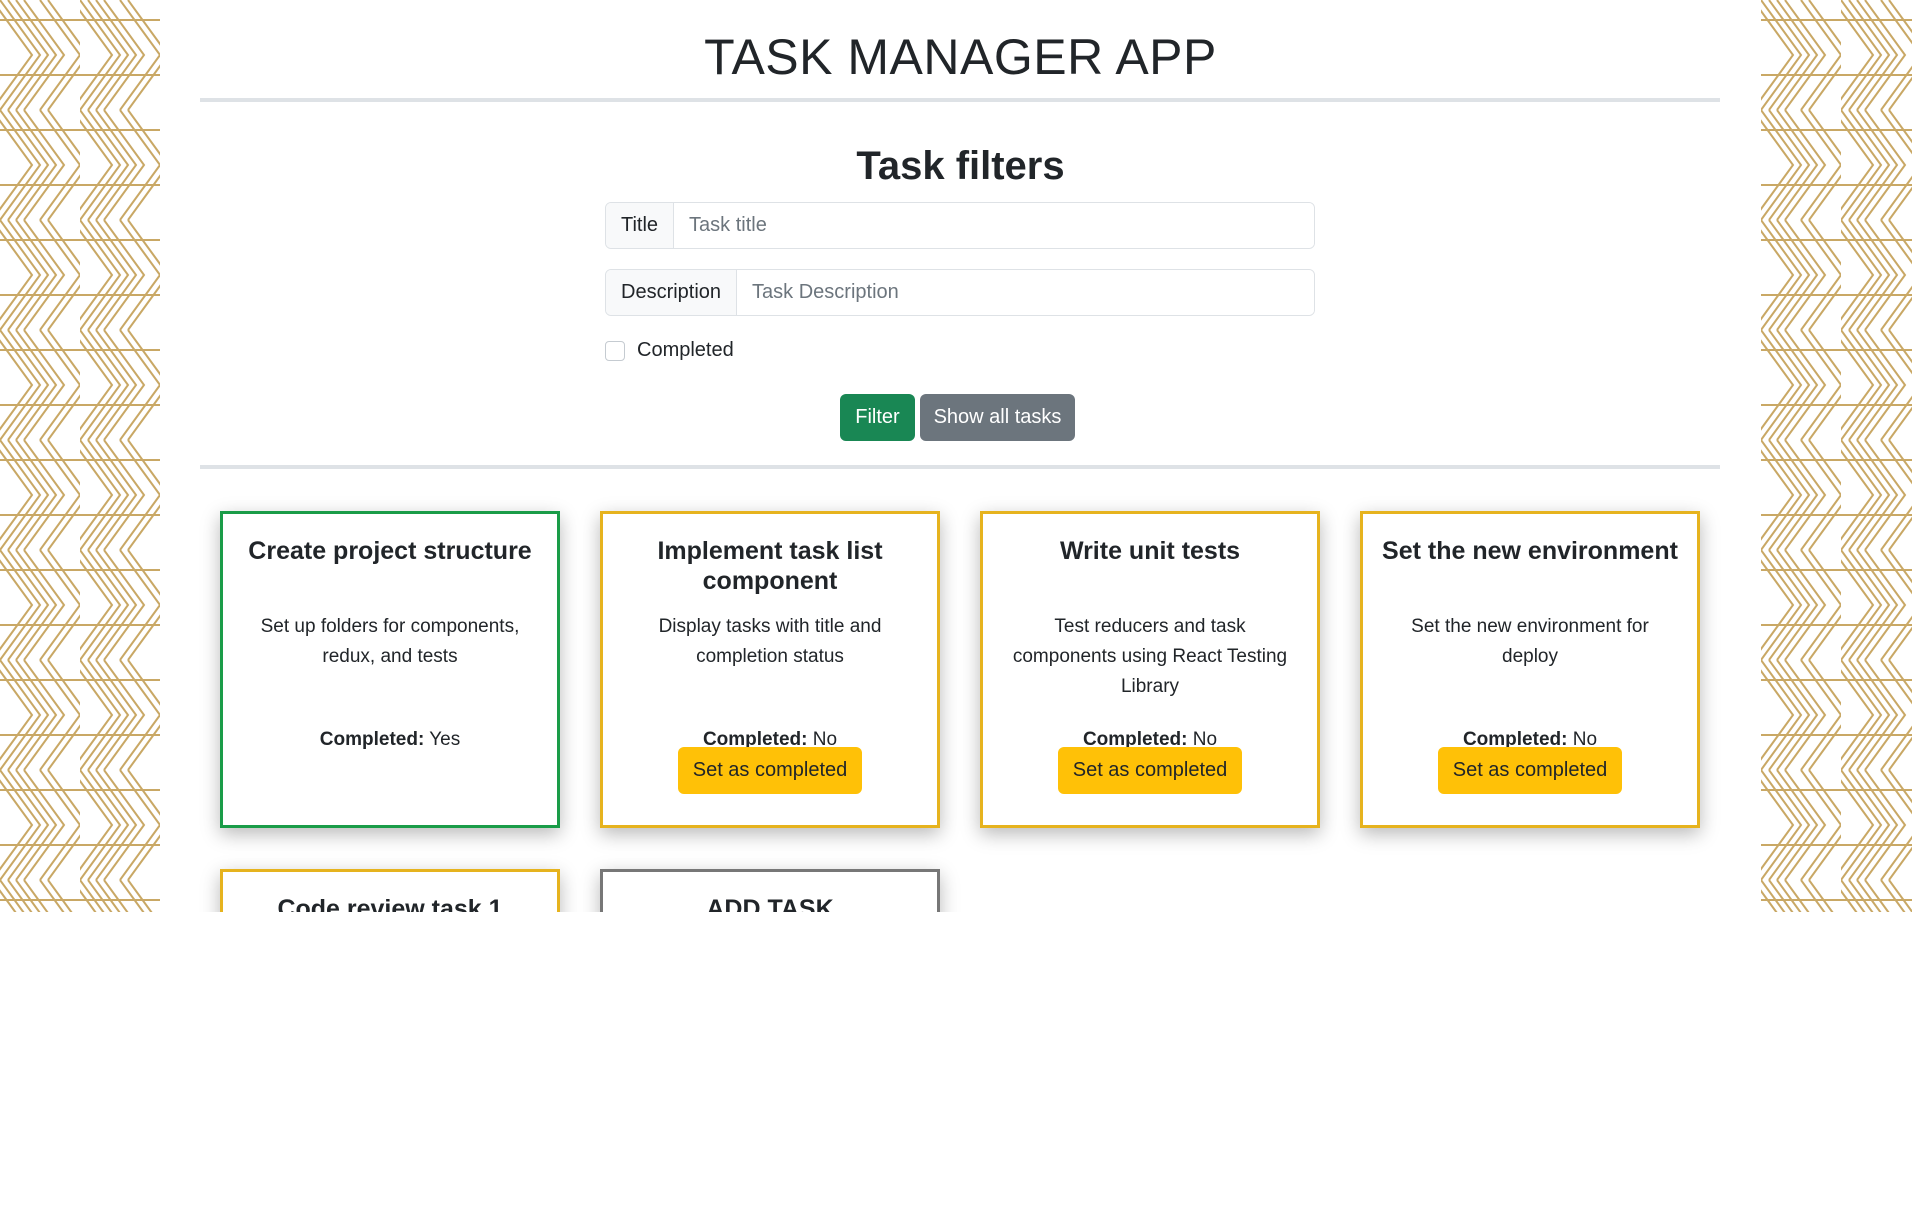 This screenshot has width=1912, height=1225. Describe the element at coordinates (615, 350) in the screenshot. I see `completed-filter-checkbox` at that location.